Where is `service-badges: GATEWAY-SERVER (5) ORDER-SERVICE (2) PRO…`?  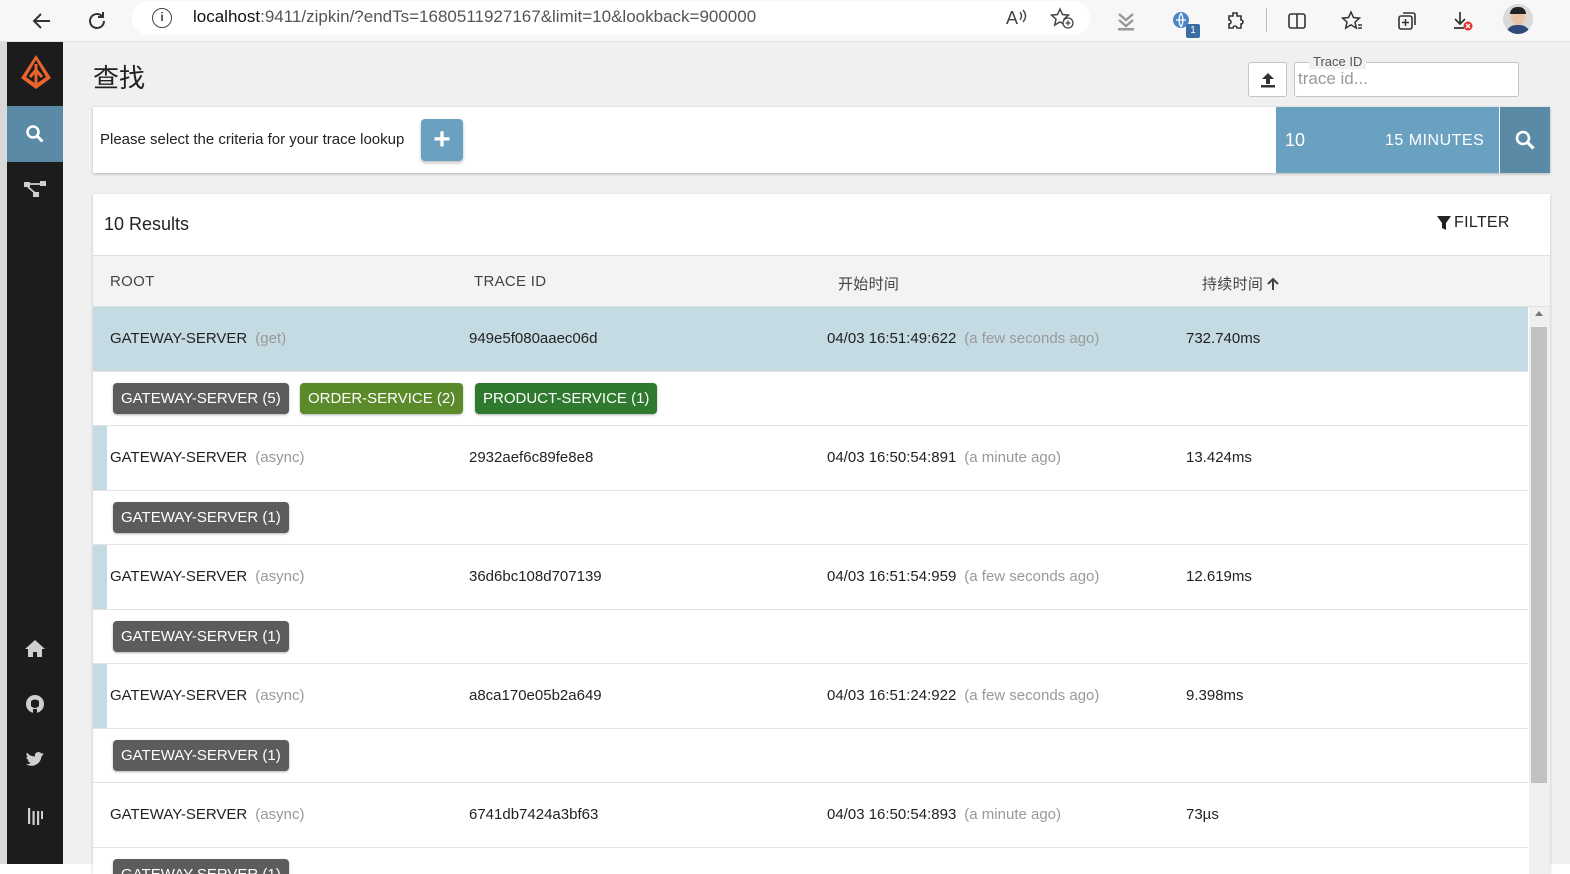
service-badges: GATEWAY-SERVER (5) ORDER-SERVICE (2) PRO… is located at coordinates (810, 399).